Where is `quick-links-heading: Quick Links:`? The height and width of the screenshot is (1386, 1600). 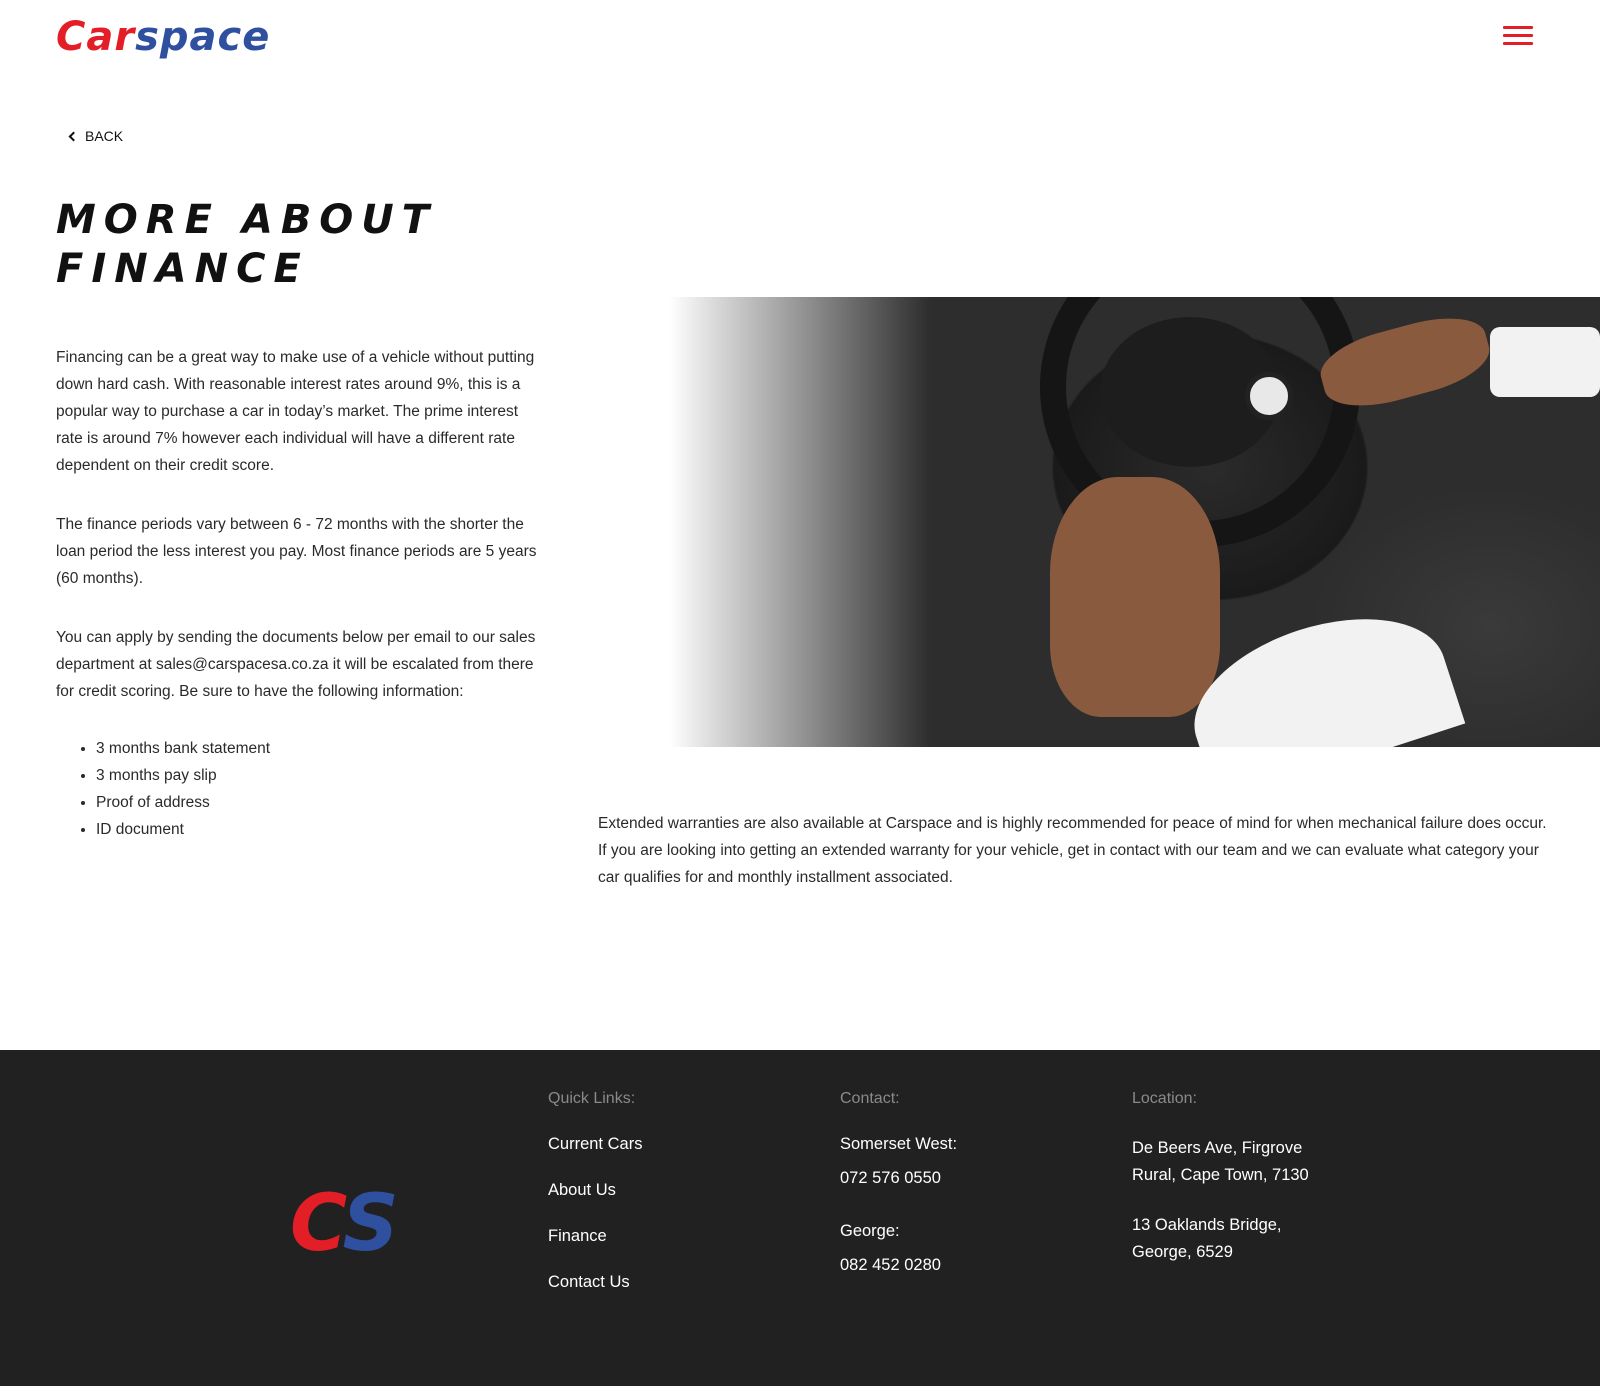 quick-links-heading: Quick Links: is located at coordinates (592, 1098).